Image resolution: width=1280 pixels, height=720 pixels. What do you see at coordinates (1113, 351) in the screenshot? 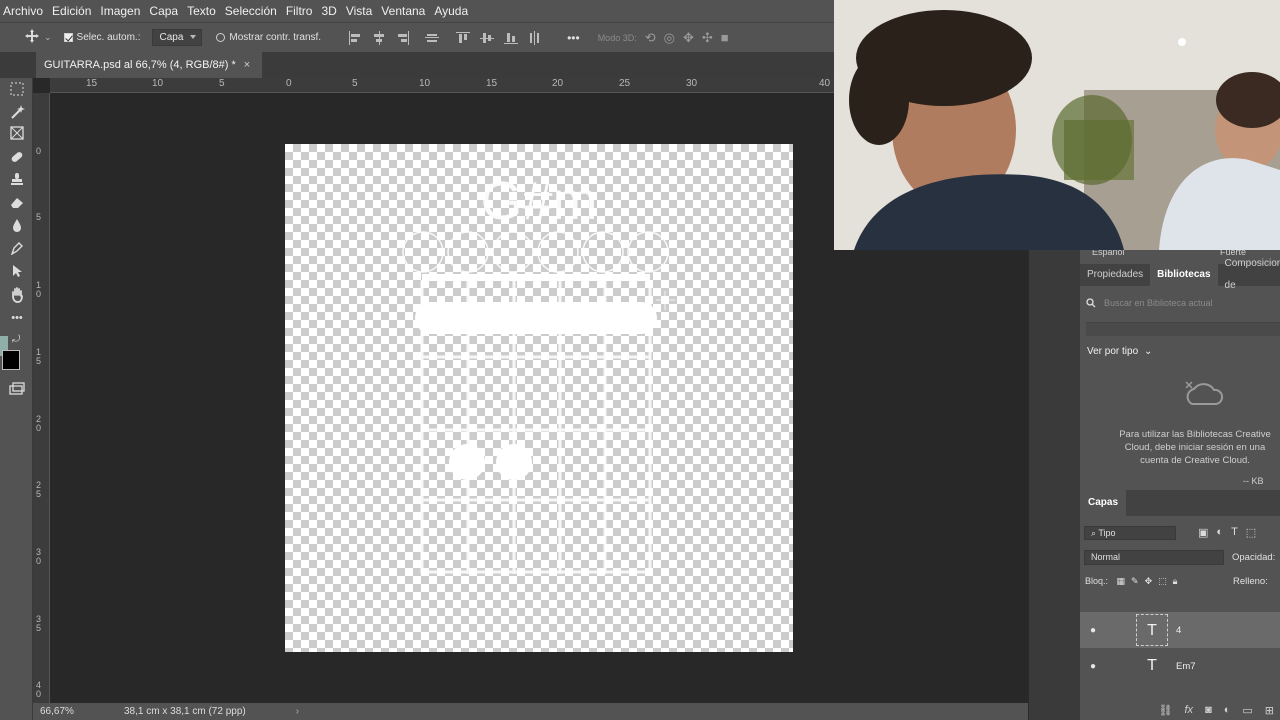
I see `view-by-type-label: Ver por tipo` at bounding box center [1113, 351].